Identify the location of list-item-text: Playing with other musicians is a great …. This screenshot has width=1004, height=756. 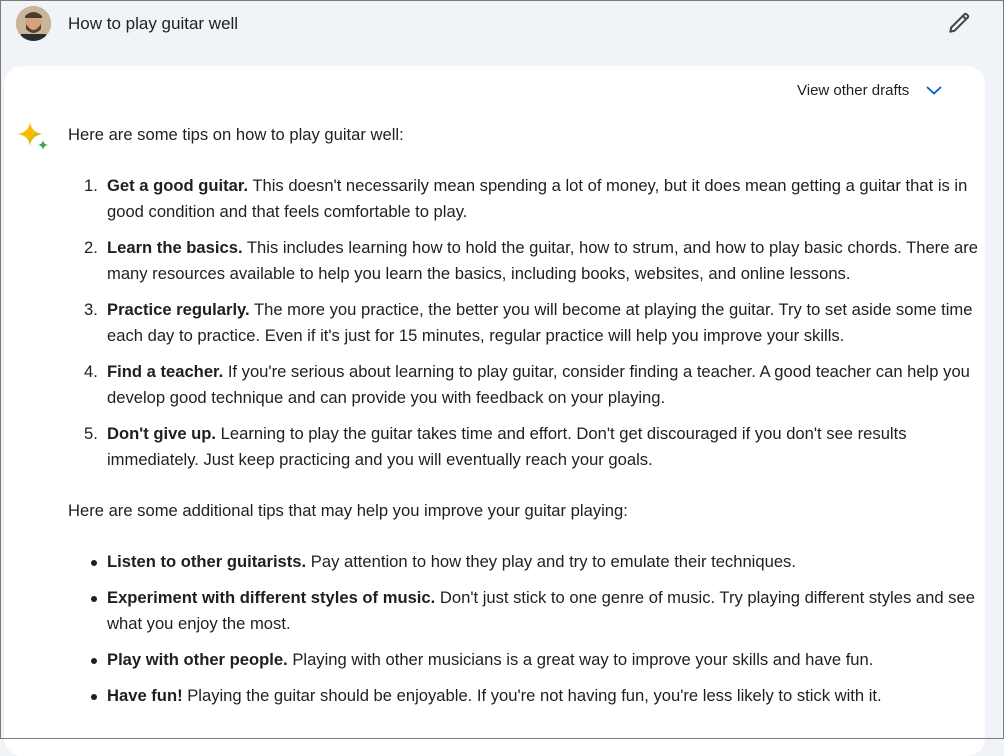
(580, 659).